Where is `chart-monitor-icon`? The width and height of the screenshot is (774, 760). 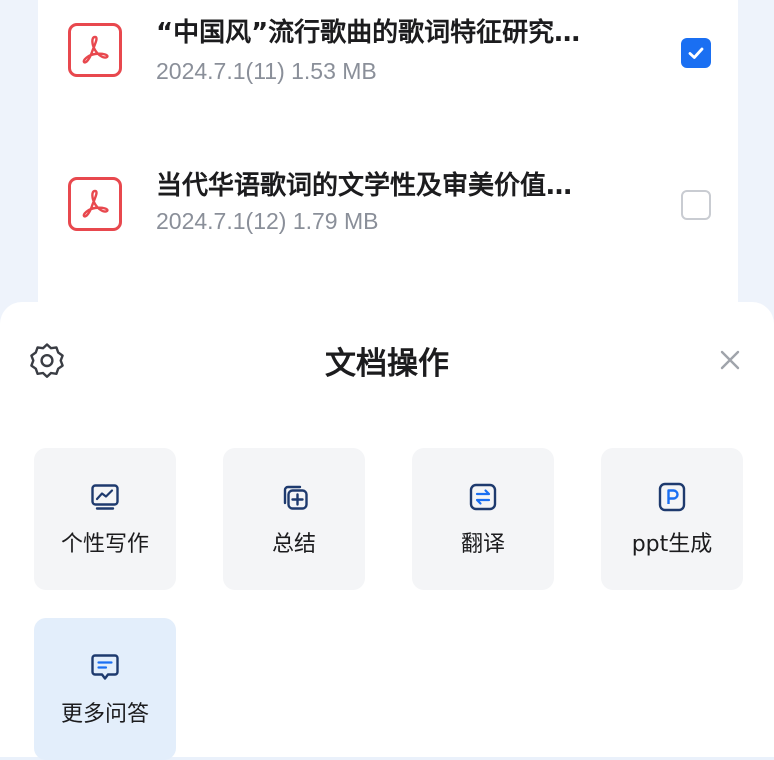 chart-monitor-icon is located at coordinates (105, 497).